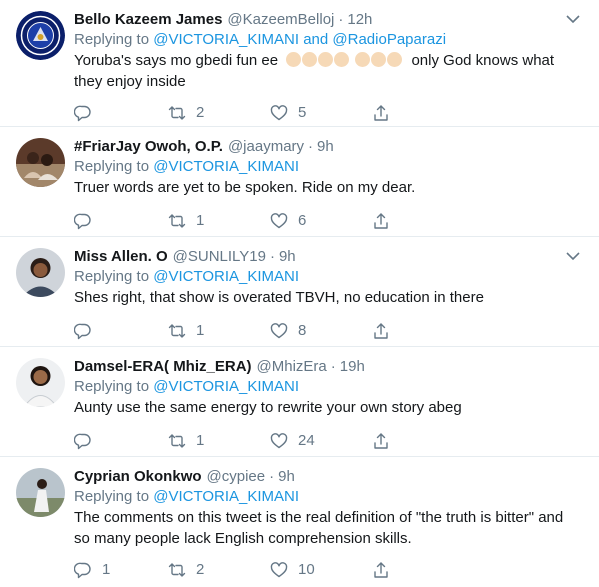 This screenshot has width=599, height=587. What do you see at coordinates (342, 59) in the screenshot?
I see `pointing-hand-emoji-icon` at bounding box center [342, 59].